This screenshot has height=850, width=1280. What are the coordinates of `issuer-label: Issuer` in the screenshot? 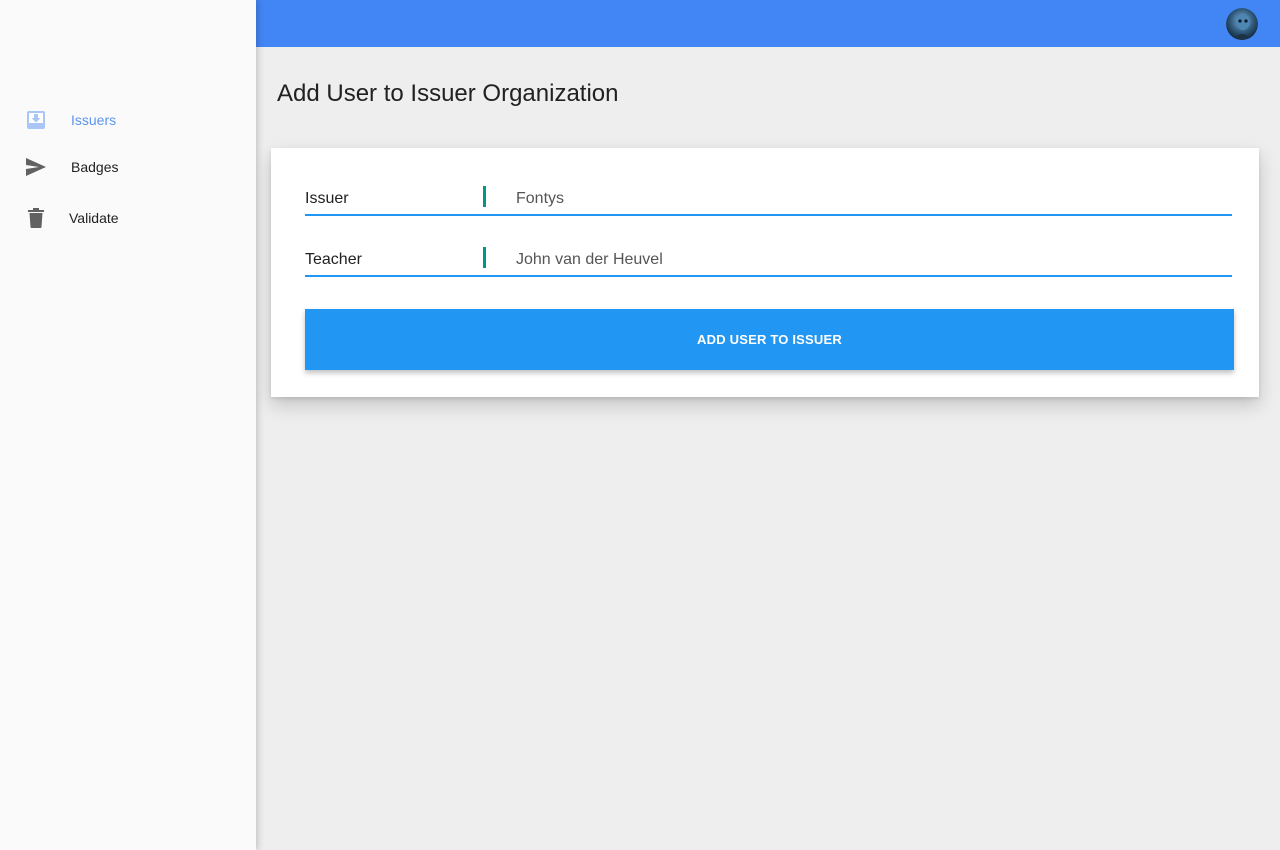 It's located at (327, 198).